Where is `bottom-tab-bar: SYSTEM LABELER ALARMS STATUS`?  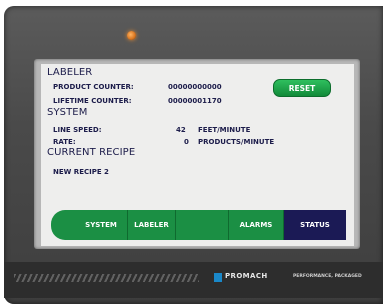 bottom-tab-bar: SYSTEM LABELER ALARMS STATUS is located at coordinates (198, 225).